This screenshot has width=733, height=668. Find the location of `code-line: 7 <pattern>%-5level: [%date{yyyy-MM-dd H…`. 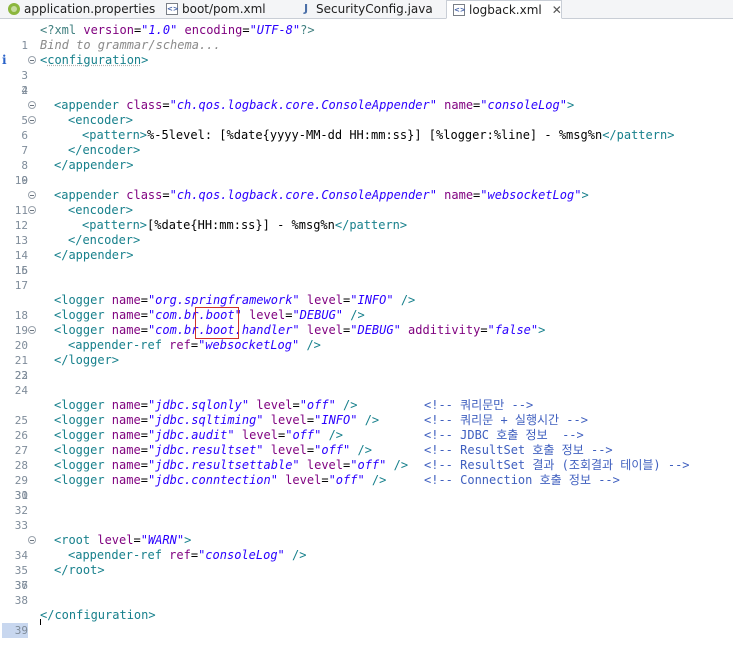

code-line: 7 <pattern>%-5level: [%date{yyyy-MM-dd H… is located at coordinates (366, 142).